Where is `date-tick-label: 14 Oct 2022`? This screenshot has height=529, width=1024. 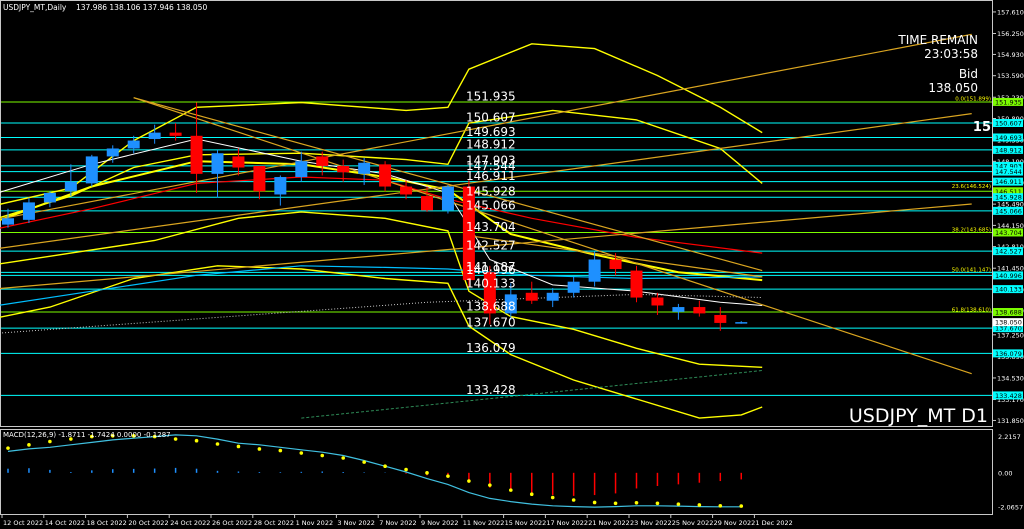
date-tick-label: 14 Oct 2022 is located at coordinates (65, 523).